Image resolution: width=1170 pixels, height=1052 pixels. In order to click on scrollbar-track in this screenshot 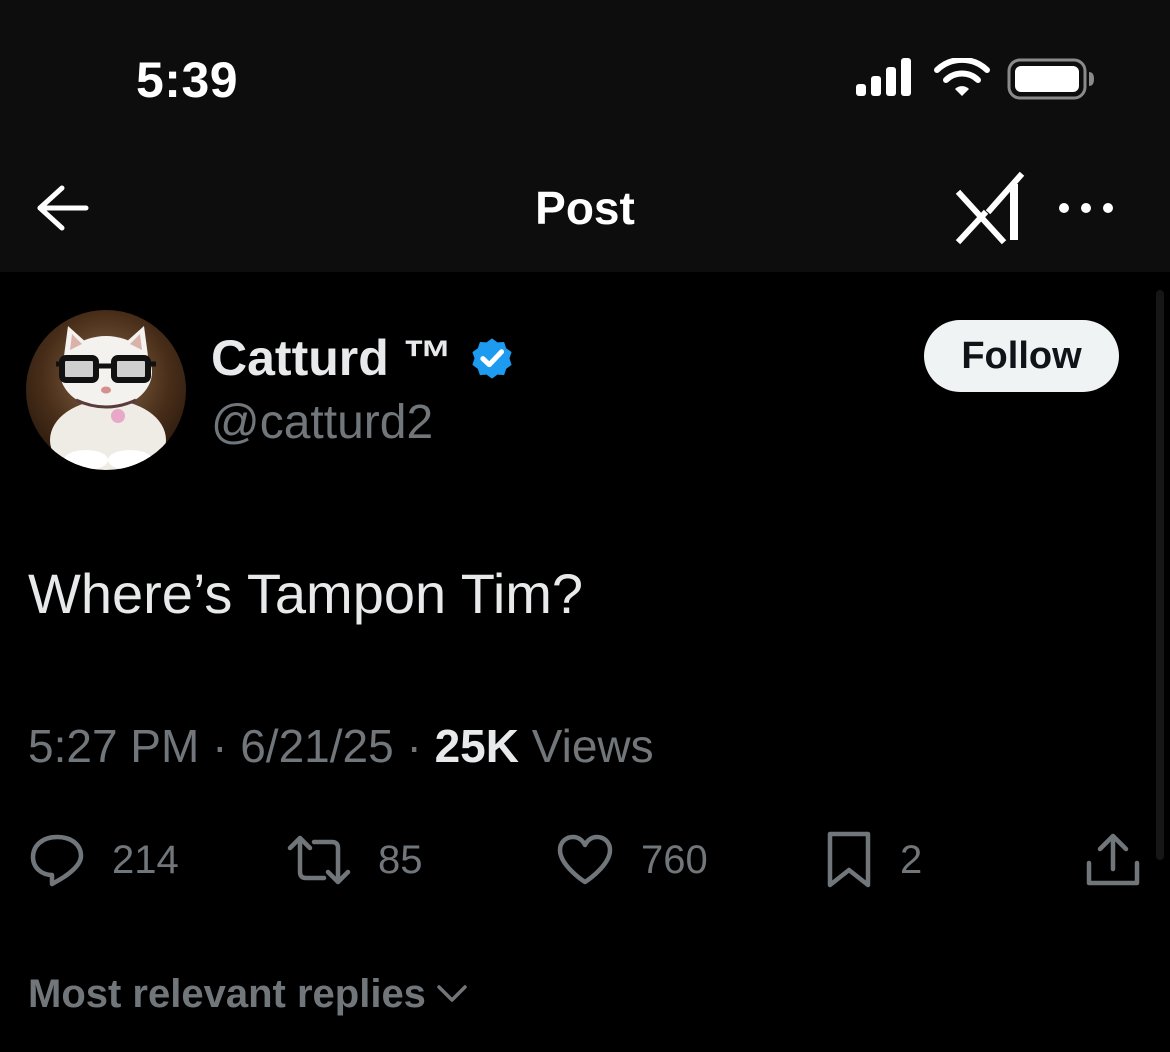, I will do `click(1160, 575)`.